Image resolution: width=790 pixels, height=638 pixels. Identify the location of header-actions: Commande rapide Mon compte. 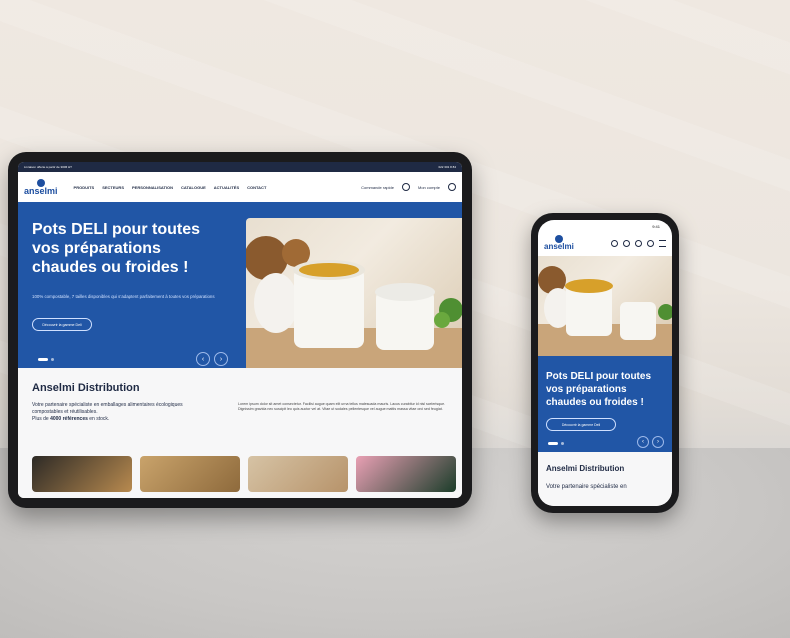
(408, 187).